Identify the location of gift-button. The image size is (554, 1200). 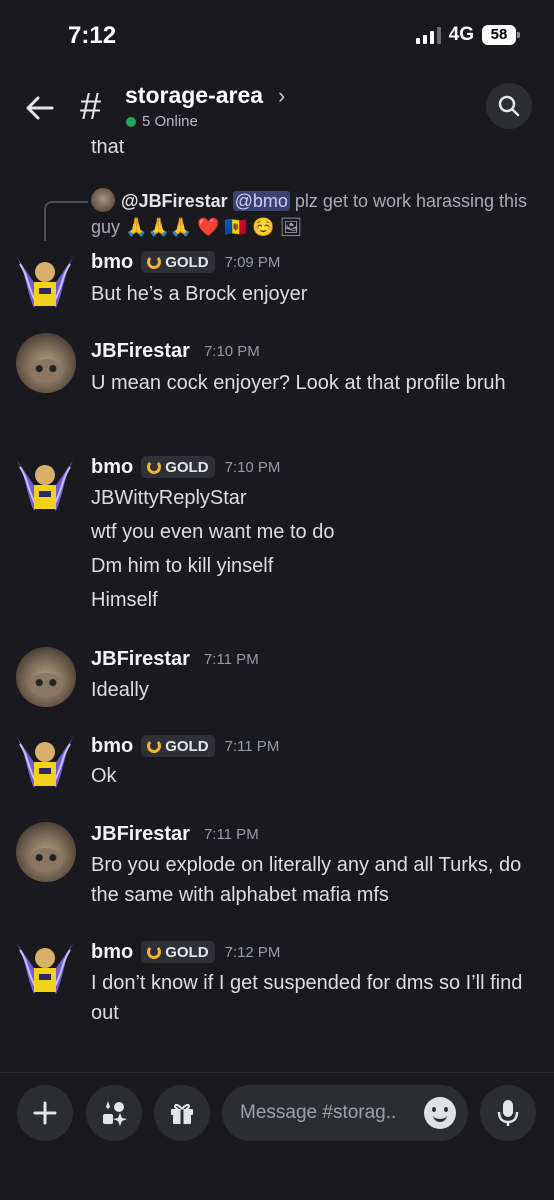
(182, 1113).